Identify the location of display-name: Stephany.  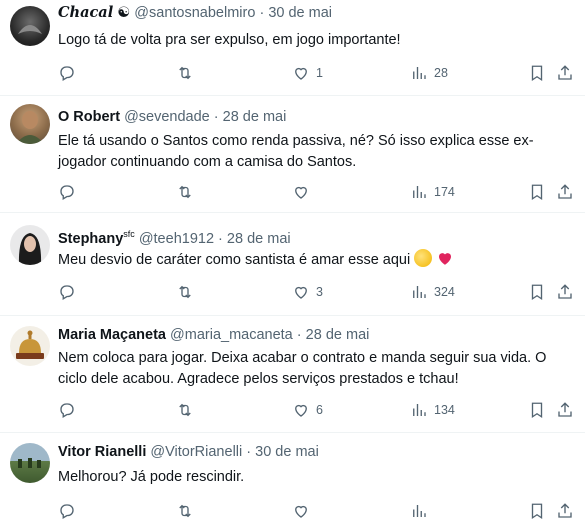
(90, 239).